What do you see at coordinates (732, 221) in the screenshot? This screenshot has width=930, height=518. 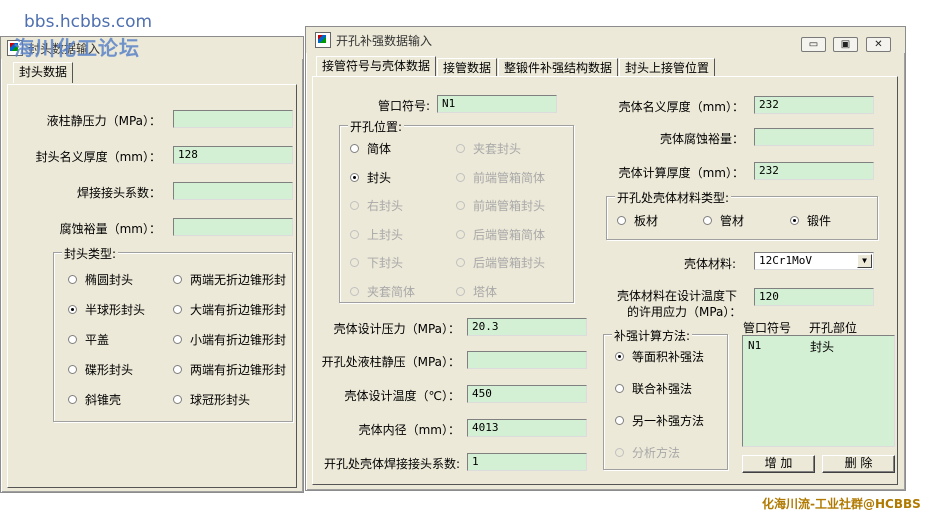 I see `radio-label: 管材` at bounding box center [732, 221].